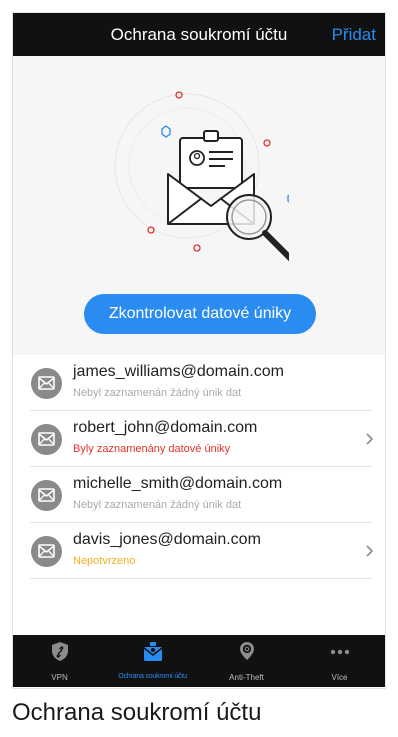 This screenshot has width=398, height=737. I want to click on tab-vpn: VPN, so click(59, 661).